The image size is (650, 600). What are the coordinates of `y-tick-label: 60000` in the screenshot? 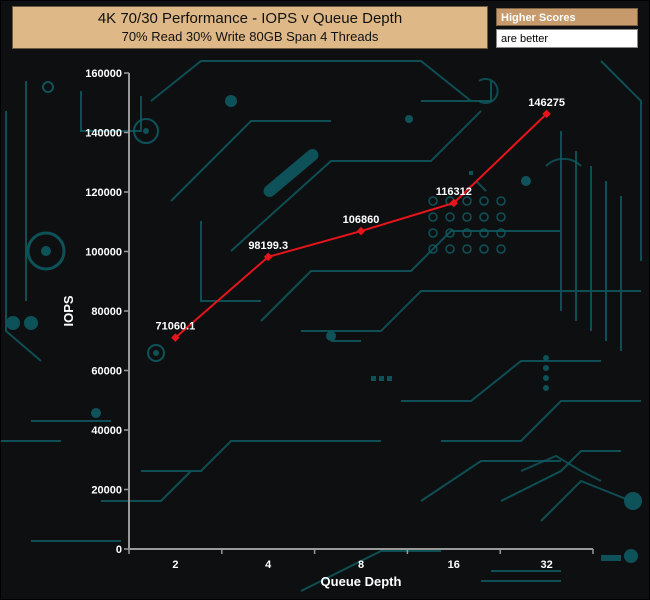 It's located at (106, 372).